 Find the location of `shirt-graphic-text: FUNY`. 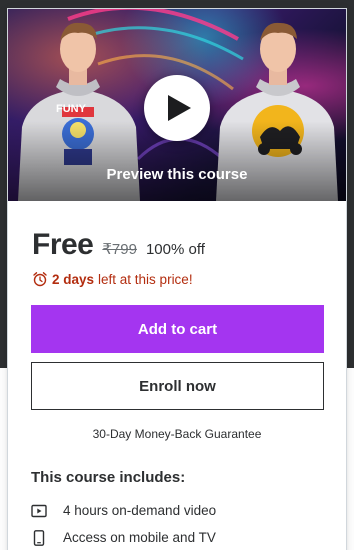

shirt-graphic-text: FUNY is located at coordinates (71, 109).